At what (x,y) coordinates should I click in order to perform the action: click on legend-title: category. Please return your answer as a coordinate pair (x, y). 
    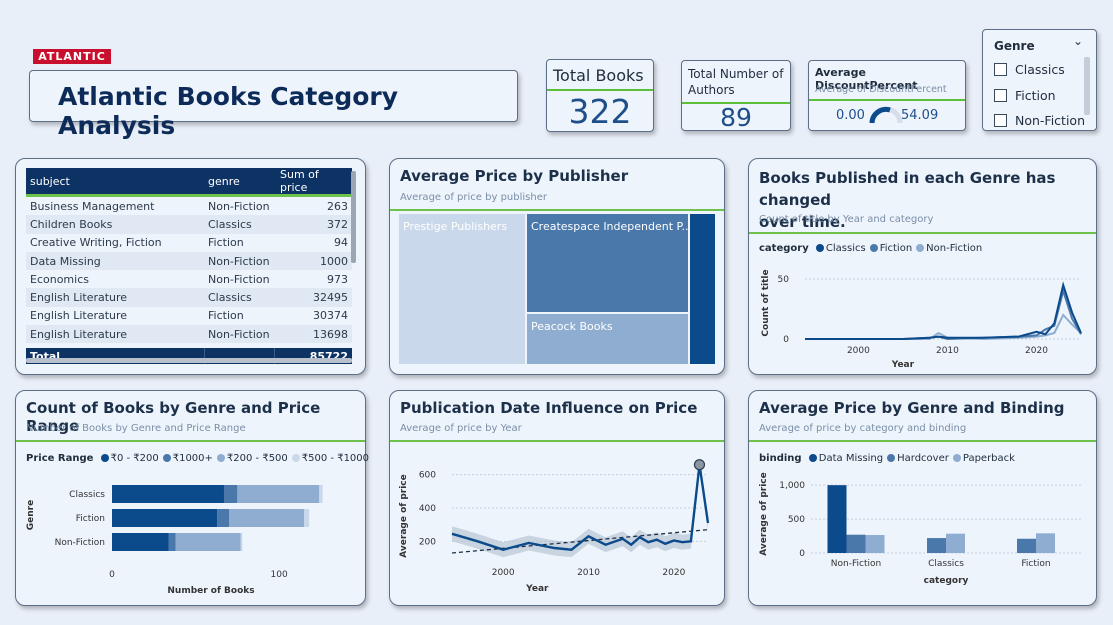
    Looking at the image, I should click on (784, 248).